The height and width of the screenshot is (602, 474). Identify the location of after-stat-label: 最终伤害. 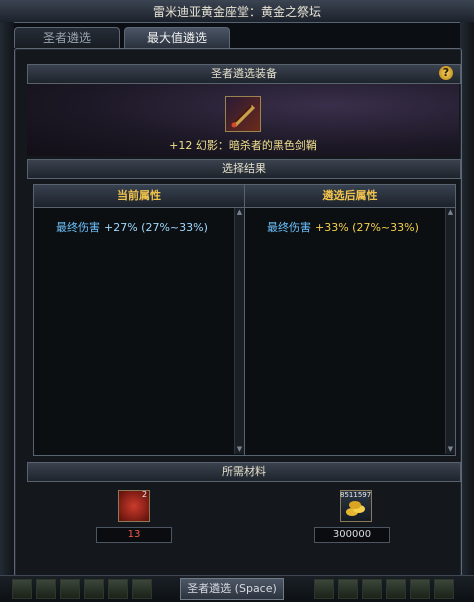
(289, 227).